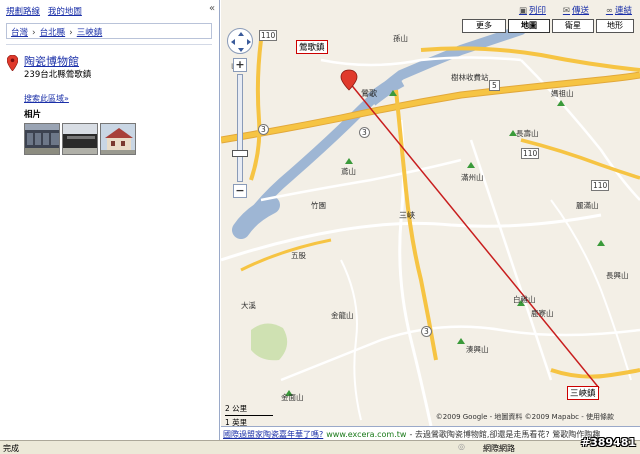 The width and height of the screenshot is (640, 454). Describe the element at coordinates (532, 11) in the screenshot. I see `print-button: ▣ 列印` at that location.